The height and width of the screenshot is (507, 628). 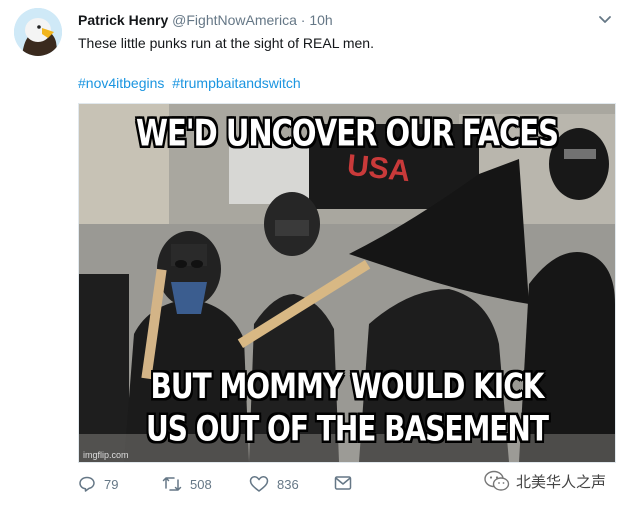 What do you see at coordinates (347, 429) in the screenshot?
I see `meme-bottom-caption-line: US OUT OF THE BASEMENT` at bounding box center [347, 429].